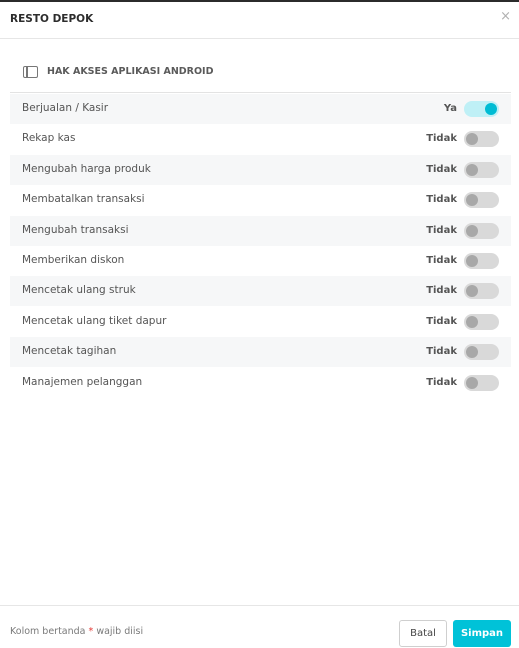  I want to click on permission-label: Mencetak ulang struk, so click(79, 290).